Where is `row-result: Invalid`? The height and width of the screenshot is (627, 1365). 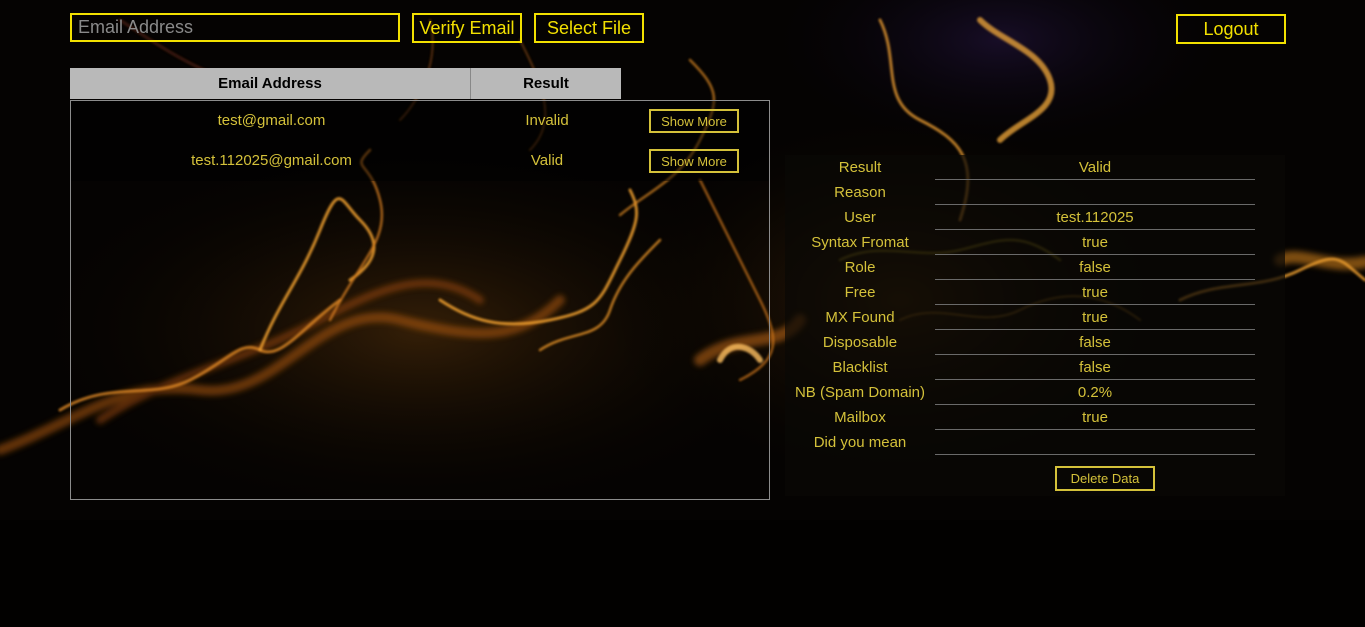
row-result: Invalid is located at coordinates (547, 120).